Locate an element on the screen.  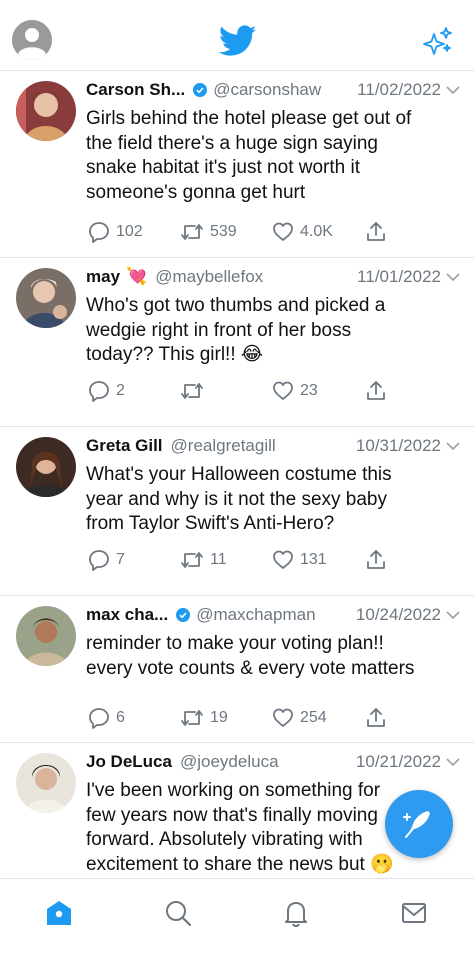
tweet-text-line: the field there's a huge sign saying is located at coordinates (232, 143).